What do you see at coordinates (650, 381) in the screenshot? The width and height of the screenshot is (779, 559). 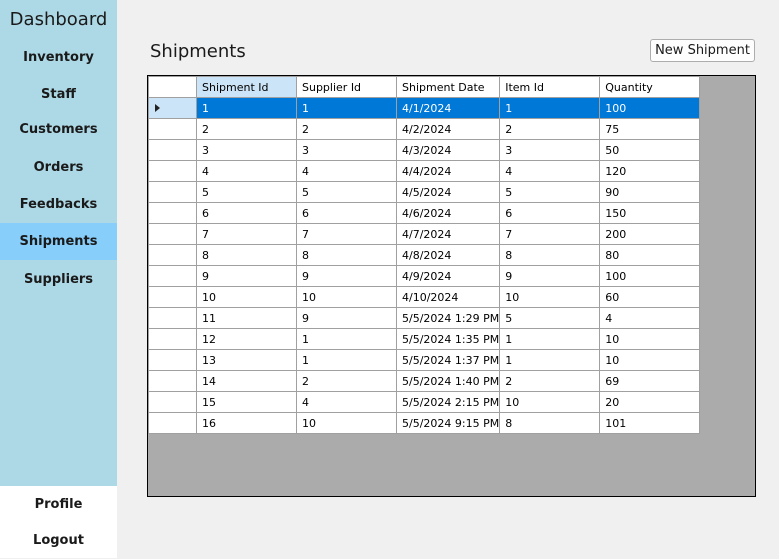 I see `cell-quantity: 69` at bounding box center [650, 381].